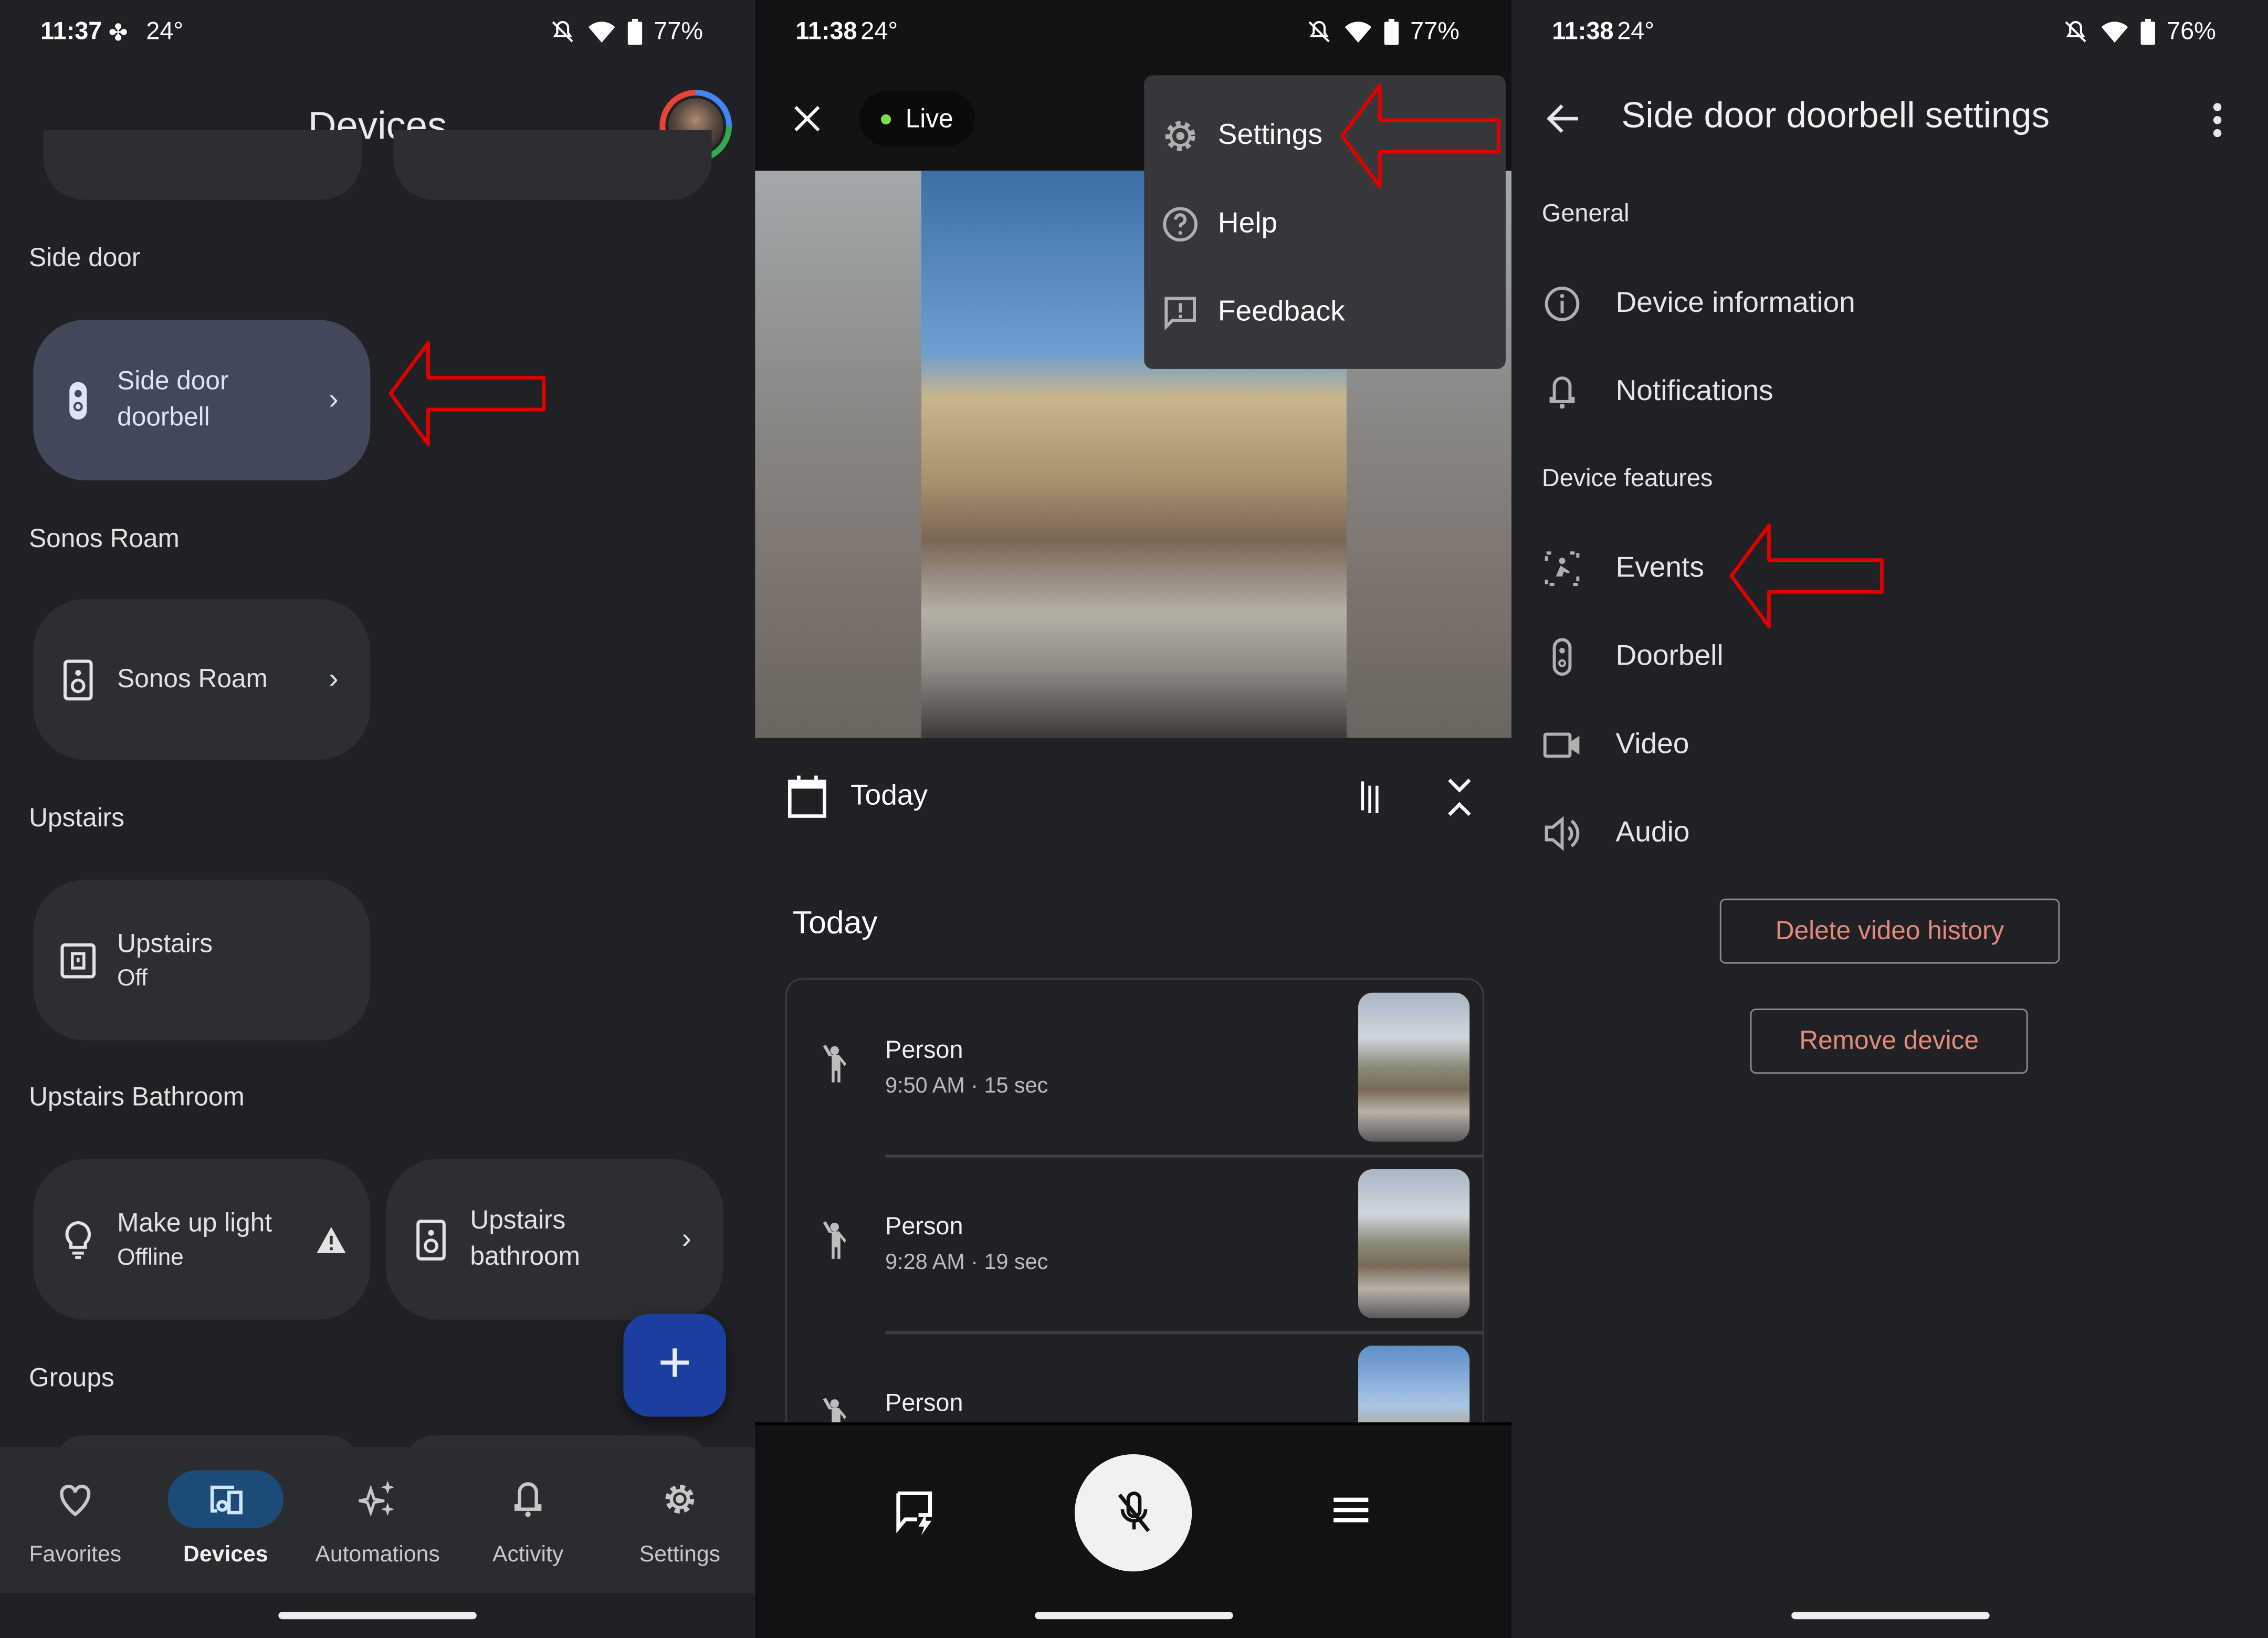 The image size is (2268, 1638). Describe the element at coordinates (1459, 797) in the screenshot. I see `collapse-icon` at that location.